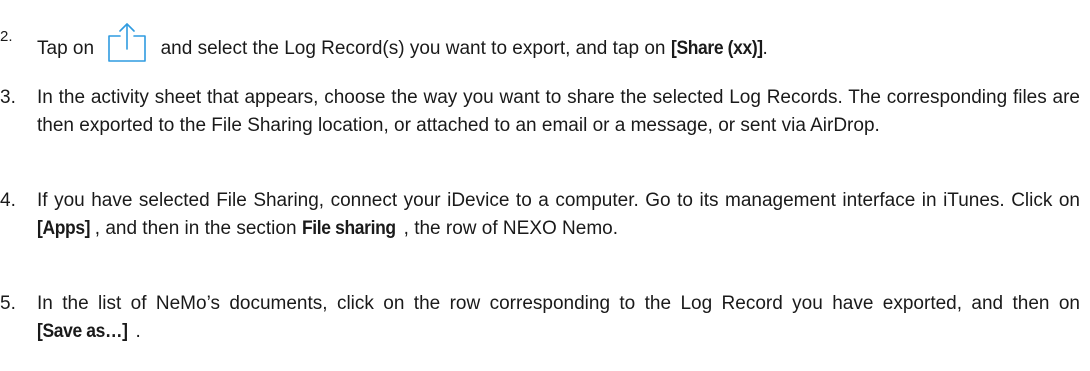 This screenshot has height=371, width=1090. I want to click on apps-reference: [Apps], so click(64, 228).